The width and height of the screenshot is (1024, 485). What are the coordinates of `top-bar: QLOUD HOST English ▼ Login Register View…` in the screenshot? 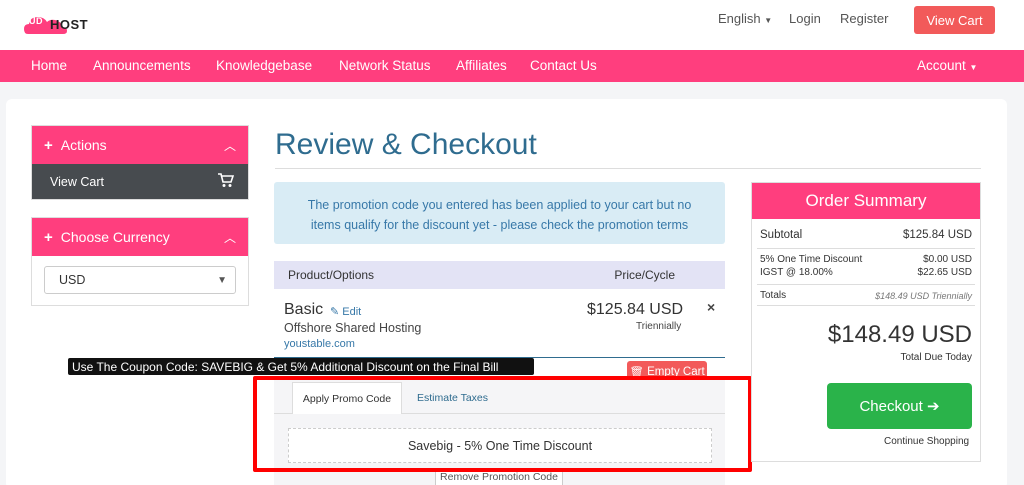 It's located at (512, 25).